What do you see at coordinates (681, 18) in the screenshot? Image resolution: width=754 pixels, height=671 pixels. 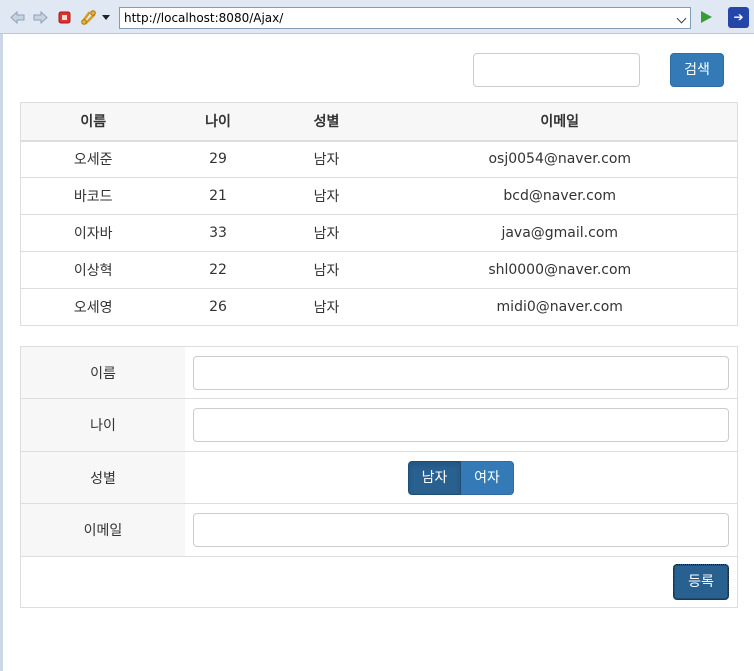 I see `chevron-down-icon` at bounding box center [681, 18].